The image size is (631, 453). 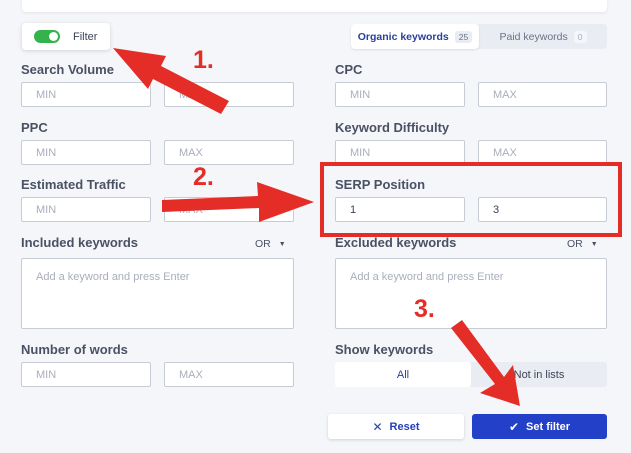 I want to click on estimated-traffic-max-input, so click(x=229, y=209).